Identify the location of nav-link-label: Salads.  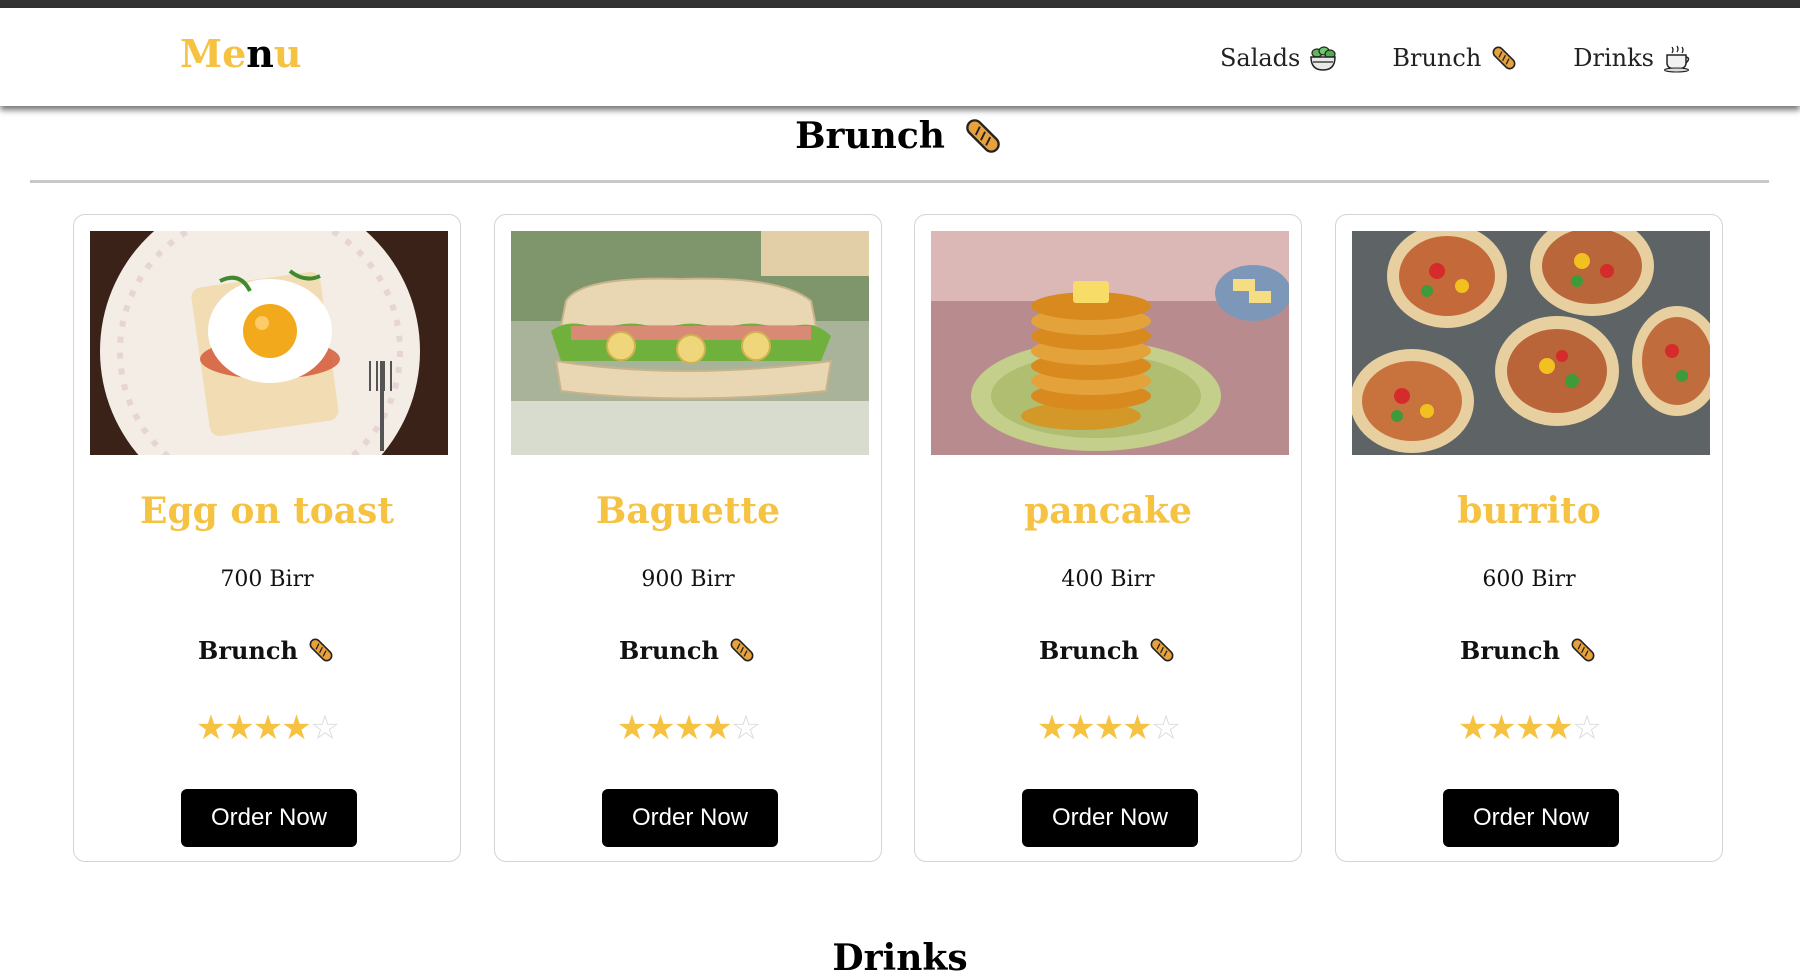
(1260, 58).